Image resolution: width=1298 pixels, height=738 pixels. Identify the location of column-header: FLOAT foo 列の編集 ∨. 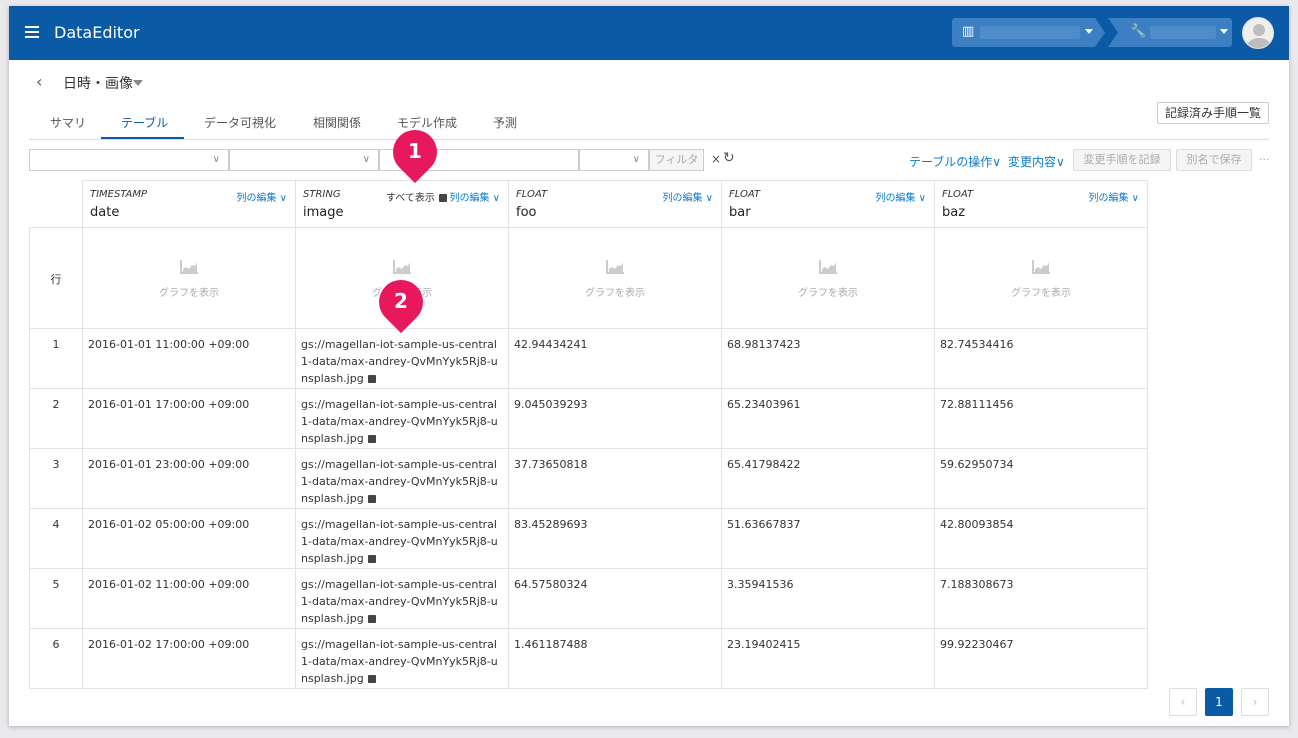
(615, 204).